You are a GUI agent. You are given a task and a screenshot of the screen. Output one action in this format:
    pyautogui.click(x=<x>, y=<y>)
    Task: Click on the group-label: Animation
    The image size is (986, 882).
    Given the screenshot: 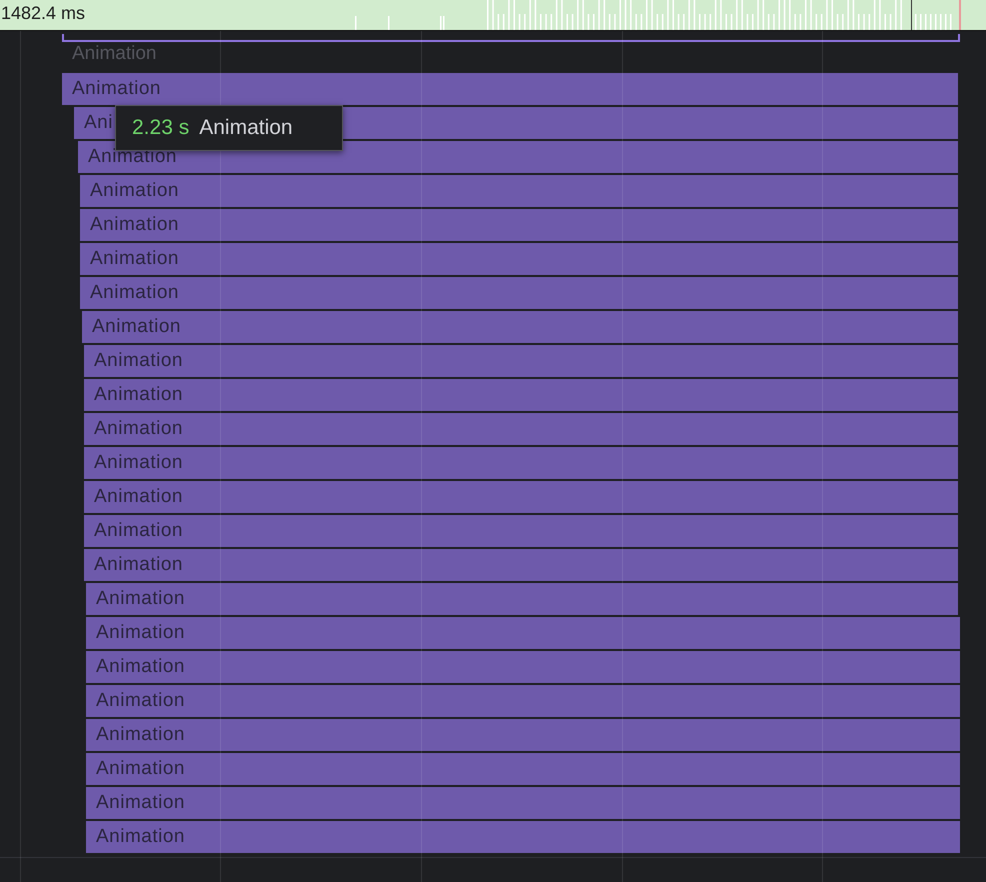 What is the action you would take?
    pyautogui.click(x=114, y=54)
    